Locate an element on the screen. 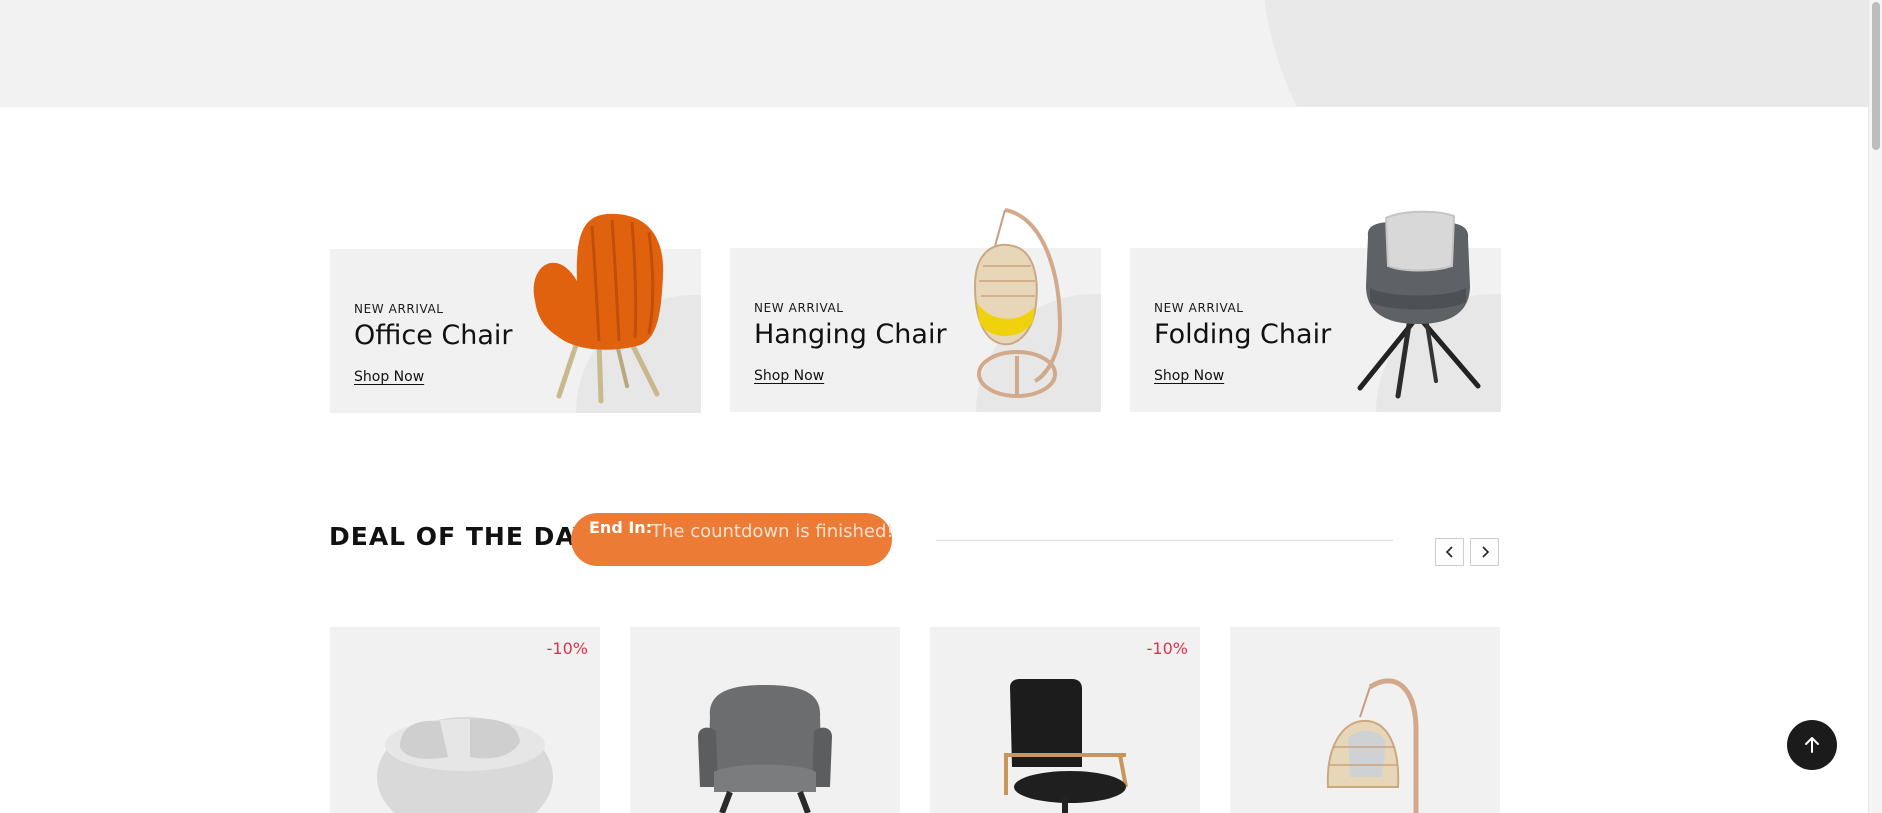  gray-armchair-image is located at coordinates (765, 749).